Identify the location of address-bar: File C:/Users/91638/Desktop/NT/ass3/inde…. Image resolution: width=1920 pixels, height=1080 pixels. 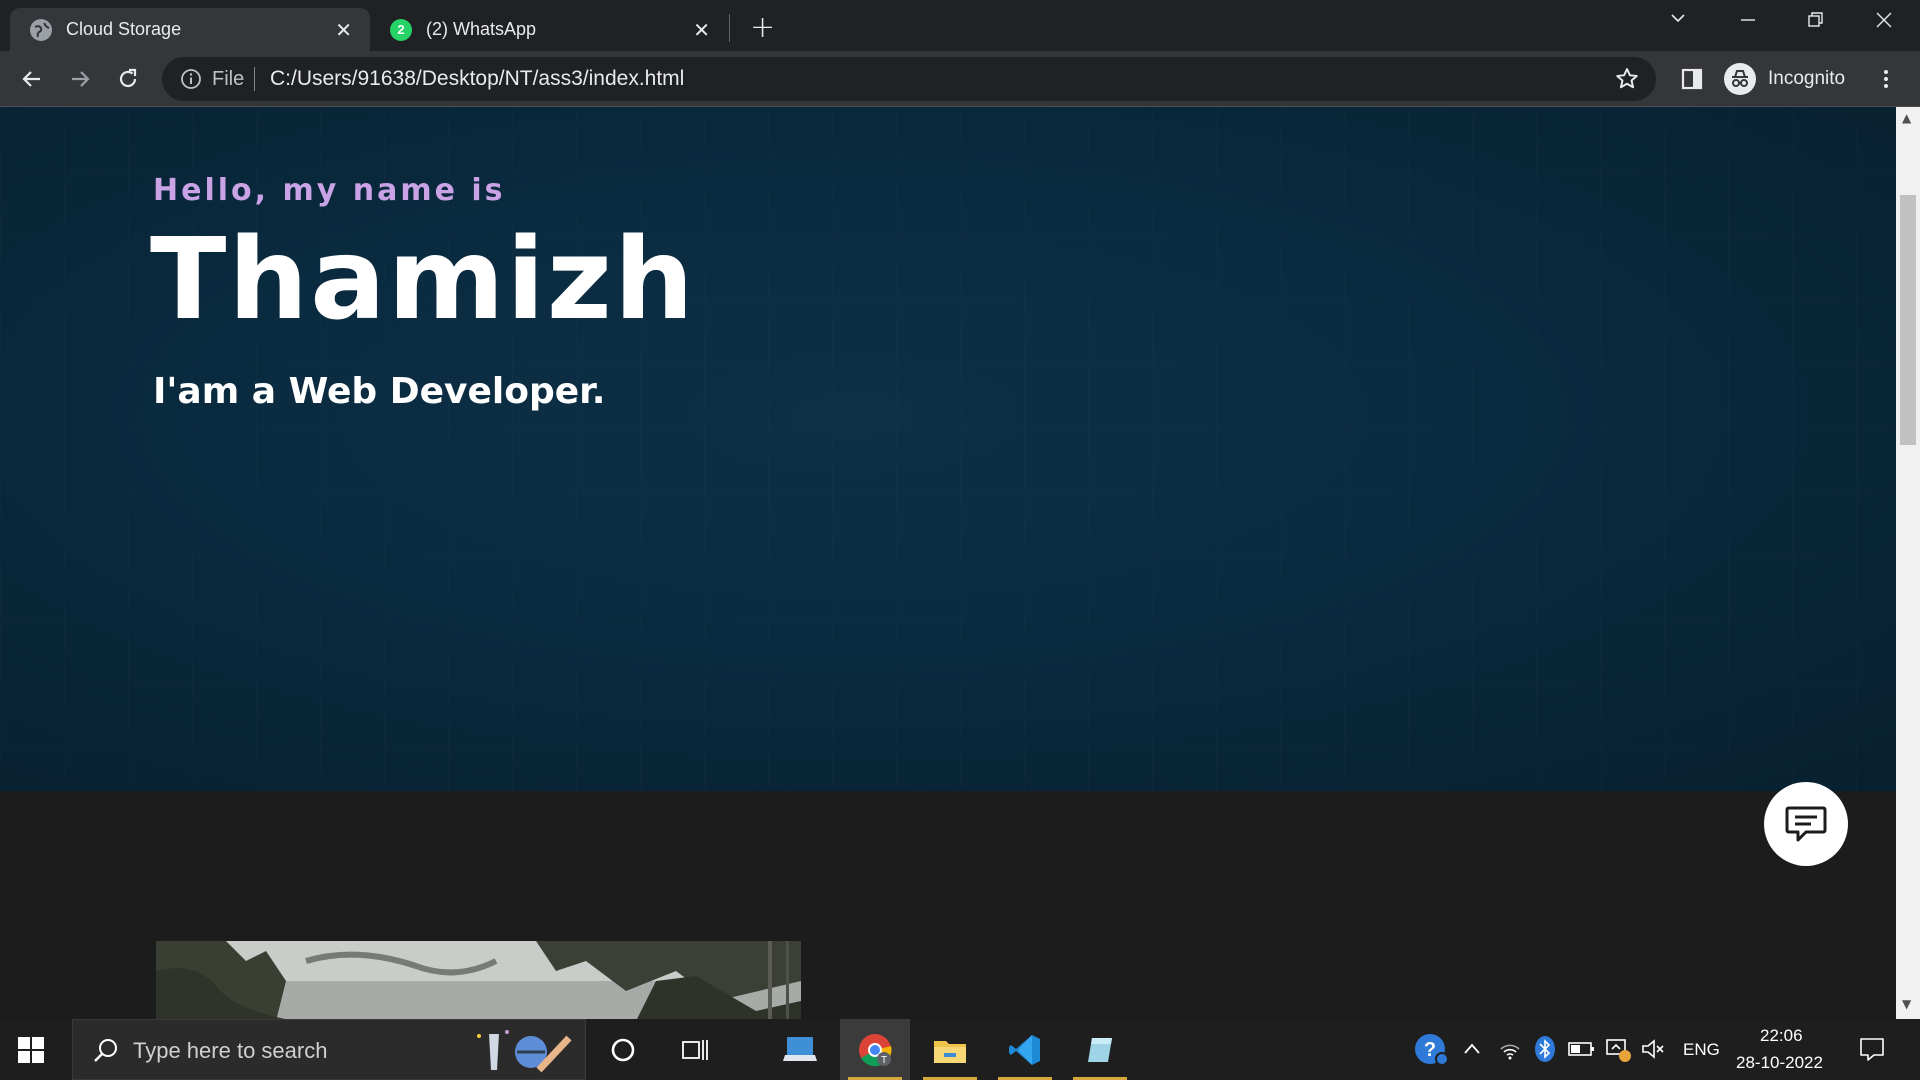
(909, 79).